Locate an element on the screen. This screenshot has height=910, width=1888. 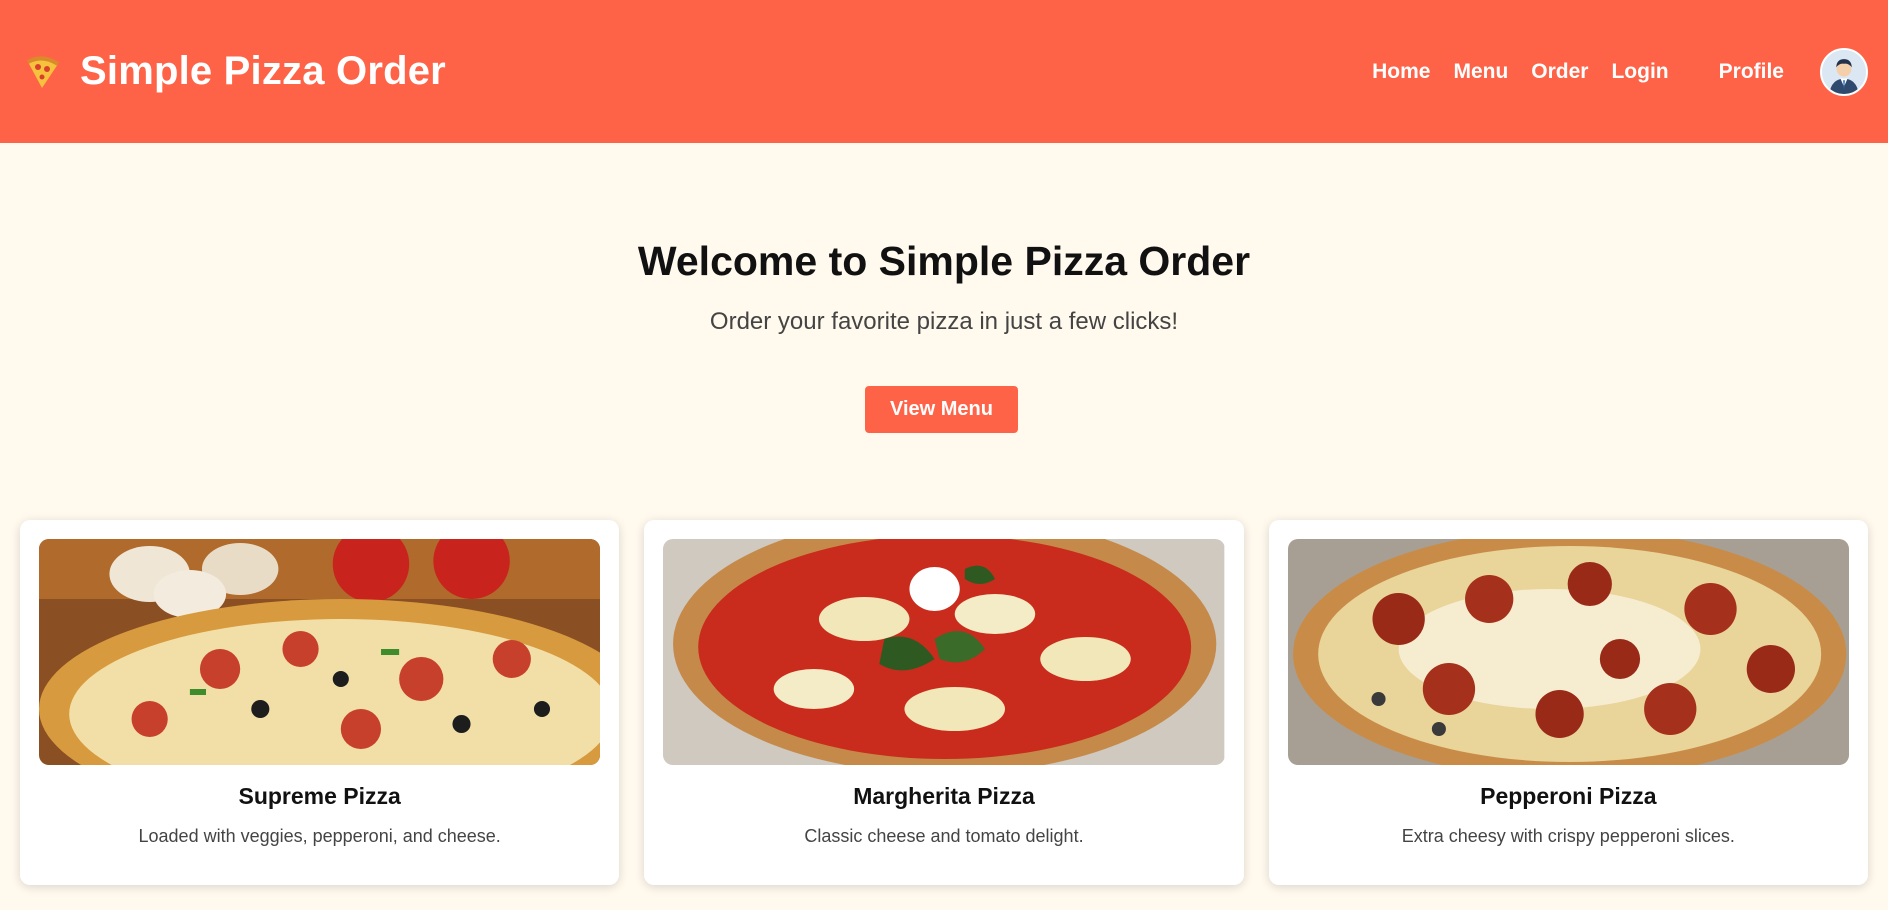
main-nav: Home Menu Order Login Profile is located at coordinates (1620, 71).